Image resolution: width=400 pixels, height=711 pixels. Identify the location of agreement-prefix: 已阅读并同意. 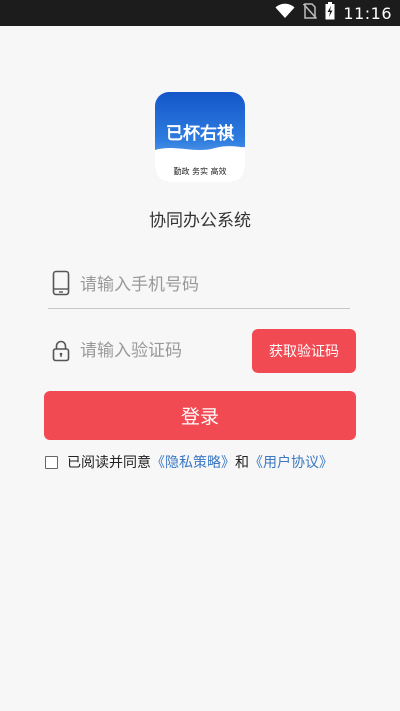
(109, 463).